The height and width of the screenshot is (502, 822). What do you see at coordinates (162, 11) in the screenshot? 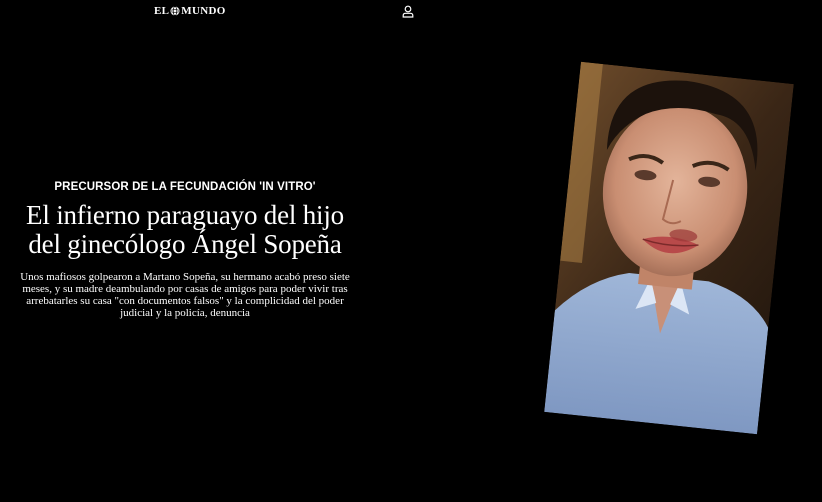
I see `logo-text-left: EL` at bounding box center [162, 11].